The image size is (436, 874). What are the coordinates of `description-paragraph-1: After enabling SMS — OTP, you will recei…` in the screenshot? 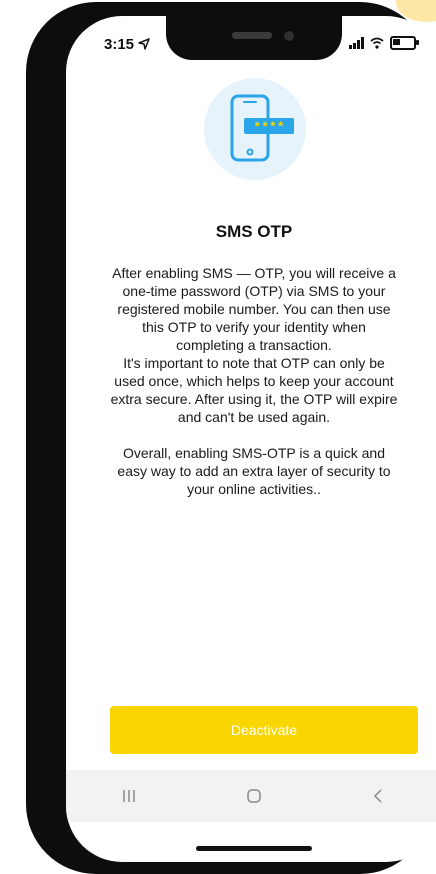 It's located at (254, 345).